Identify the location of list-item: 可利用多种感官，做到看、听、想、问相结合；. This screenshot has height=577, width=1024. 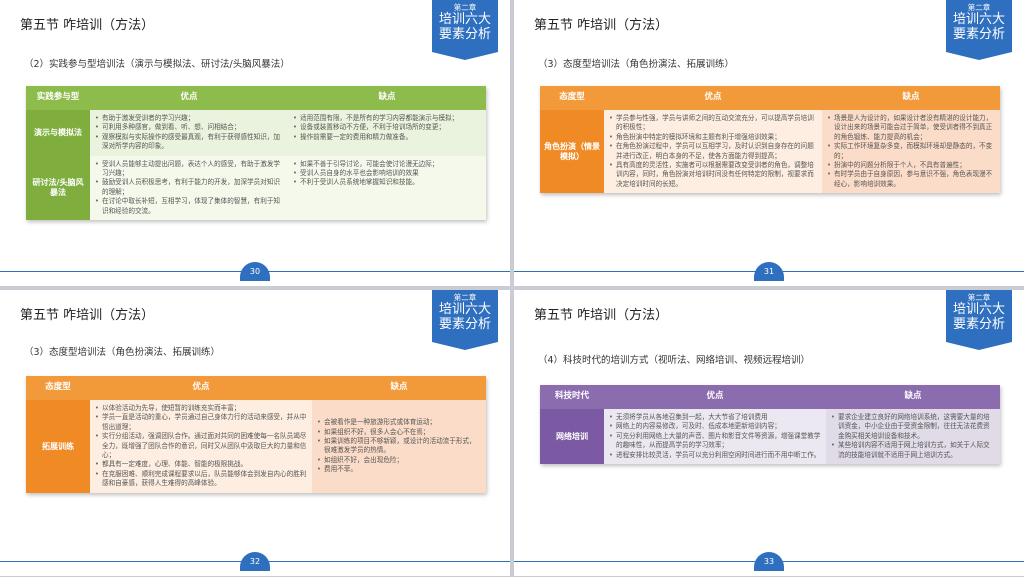
(189, 128).